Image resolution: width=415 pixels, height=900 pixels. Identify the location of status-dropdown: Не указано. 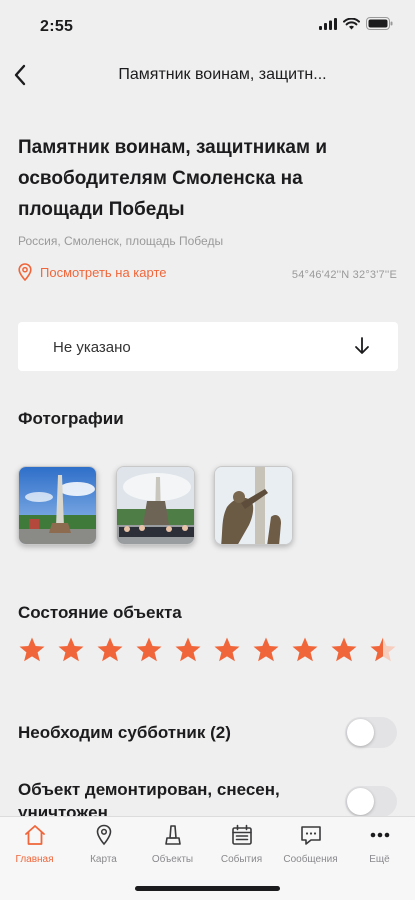
(208, 346).